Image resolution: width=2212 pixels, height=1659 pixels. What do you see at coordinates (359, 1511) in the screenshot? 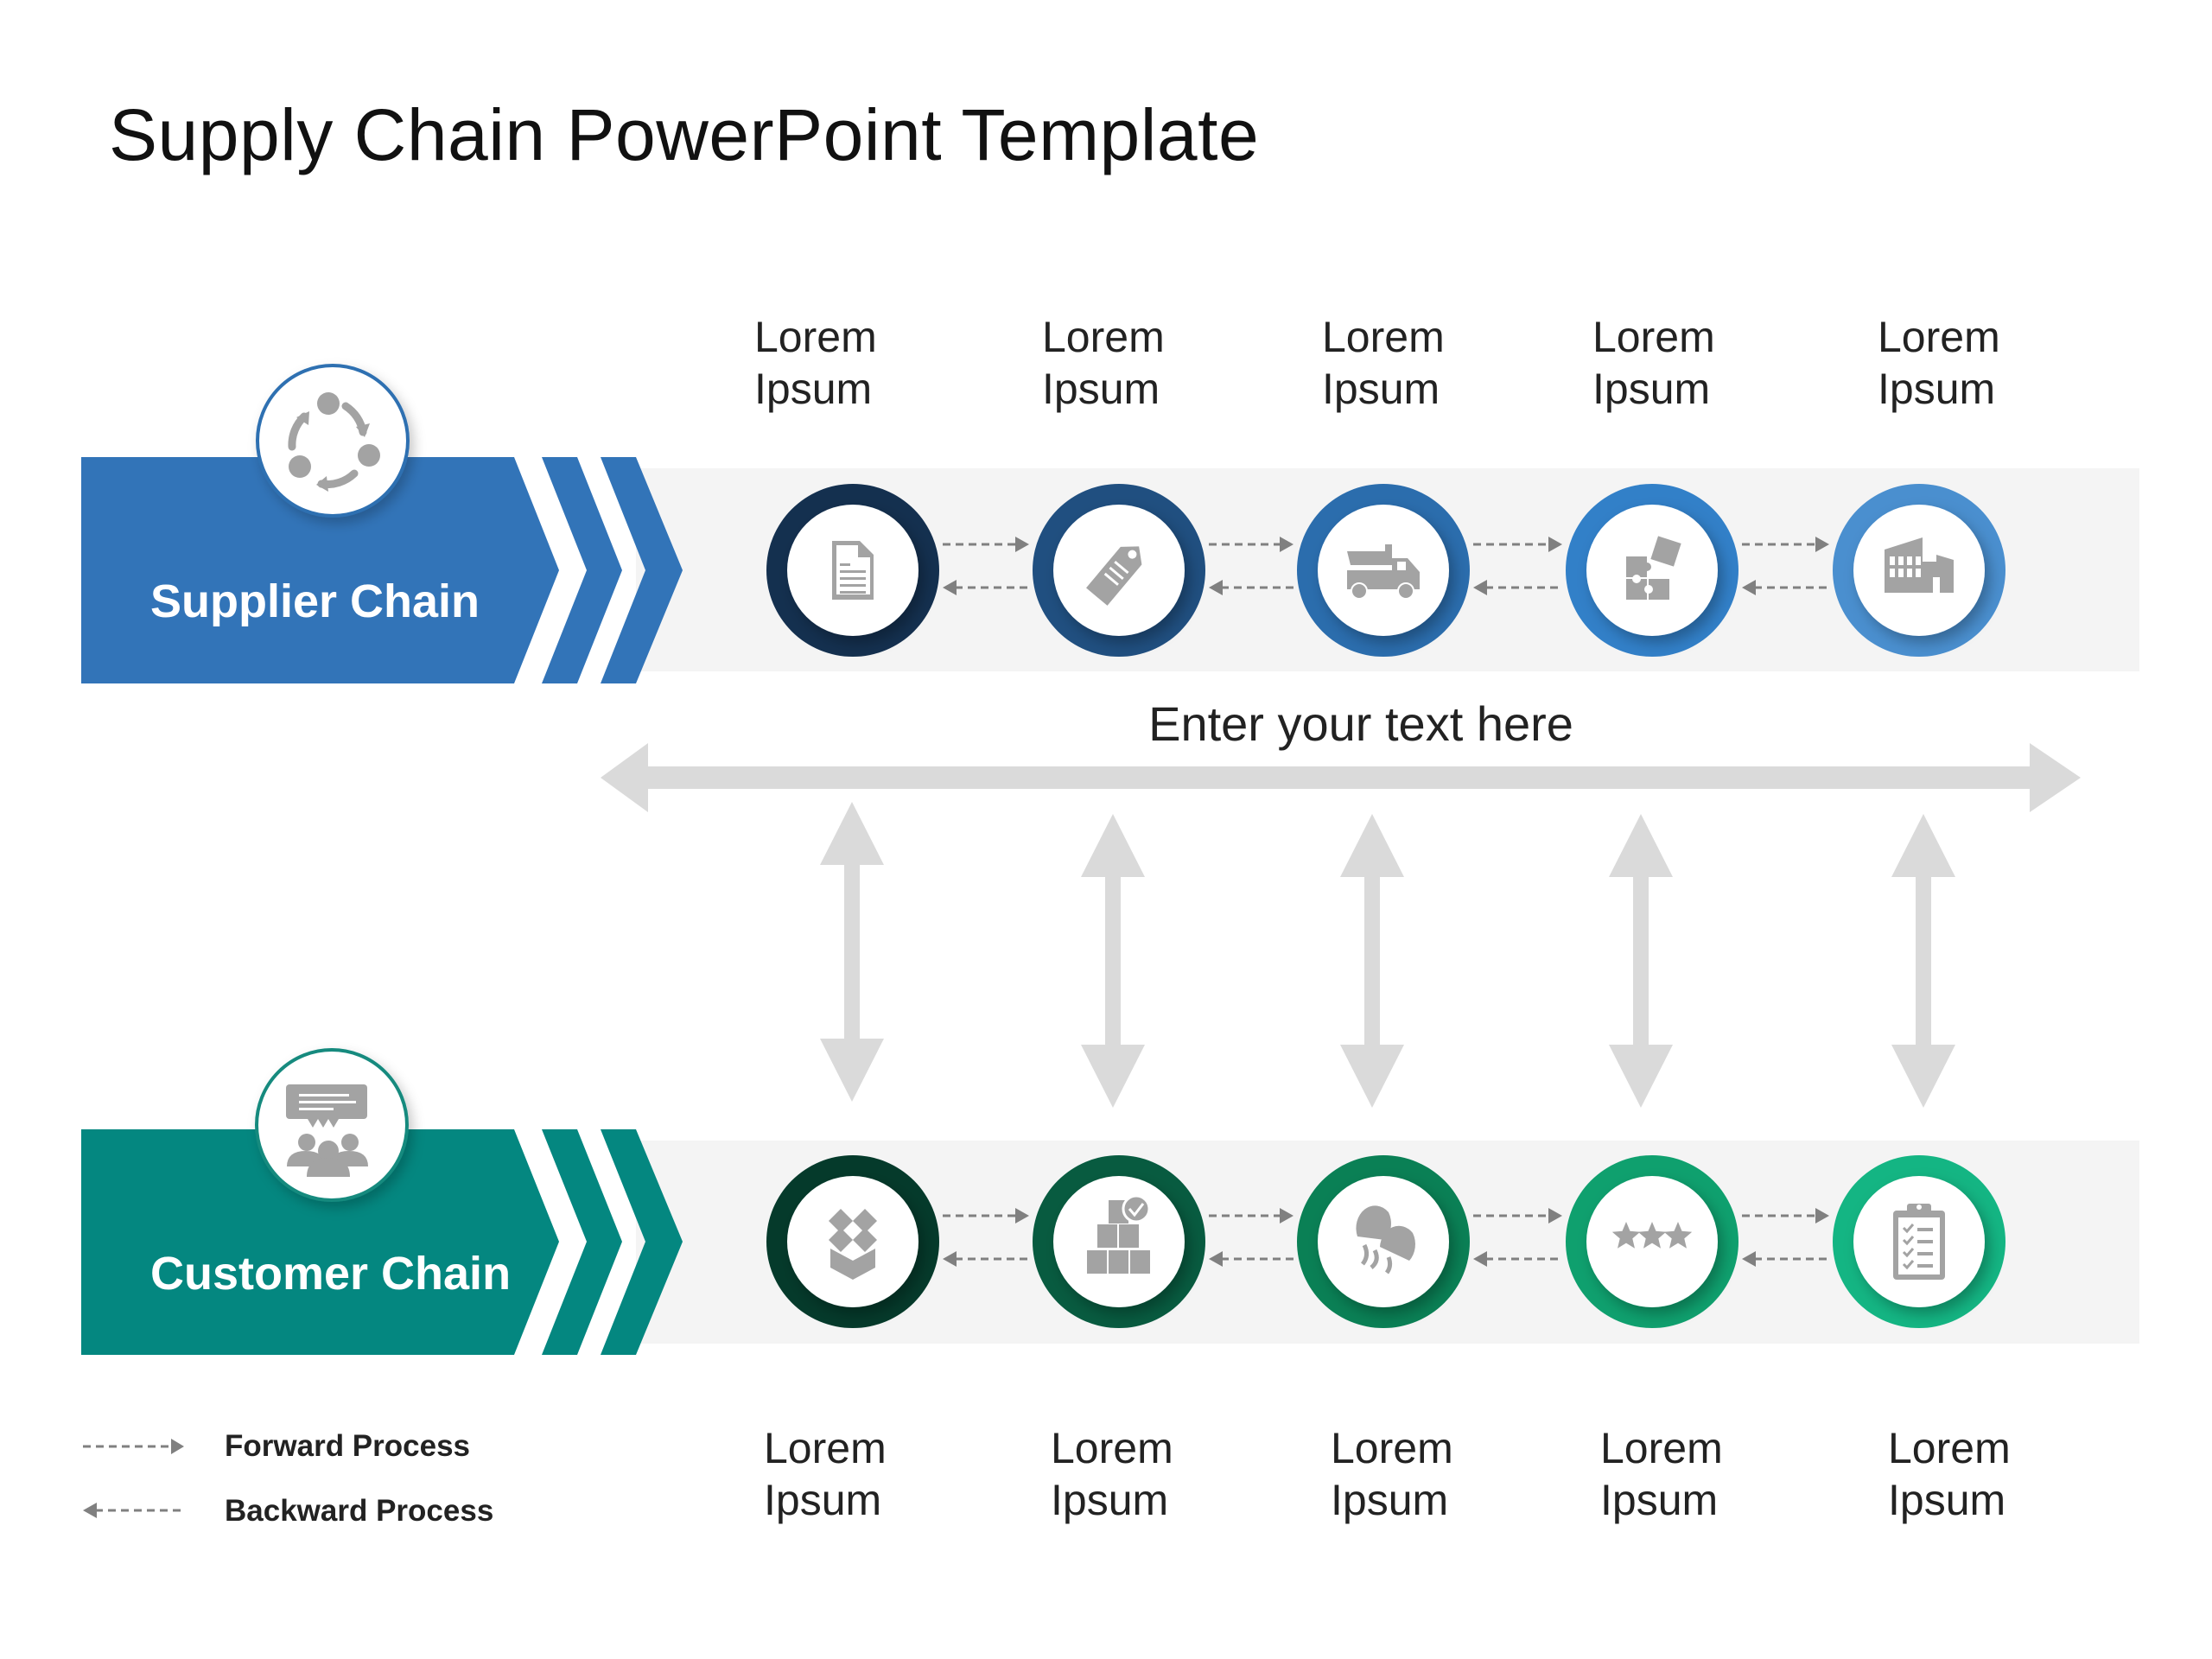
I see `legend-backward-label: Backward Process` at bounding box center [359, 1511].